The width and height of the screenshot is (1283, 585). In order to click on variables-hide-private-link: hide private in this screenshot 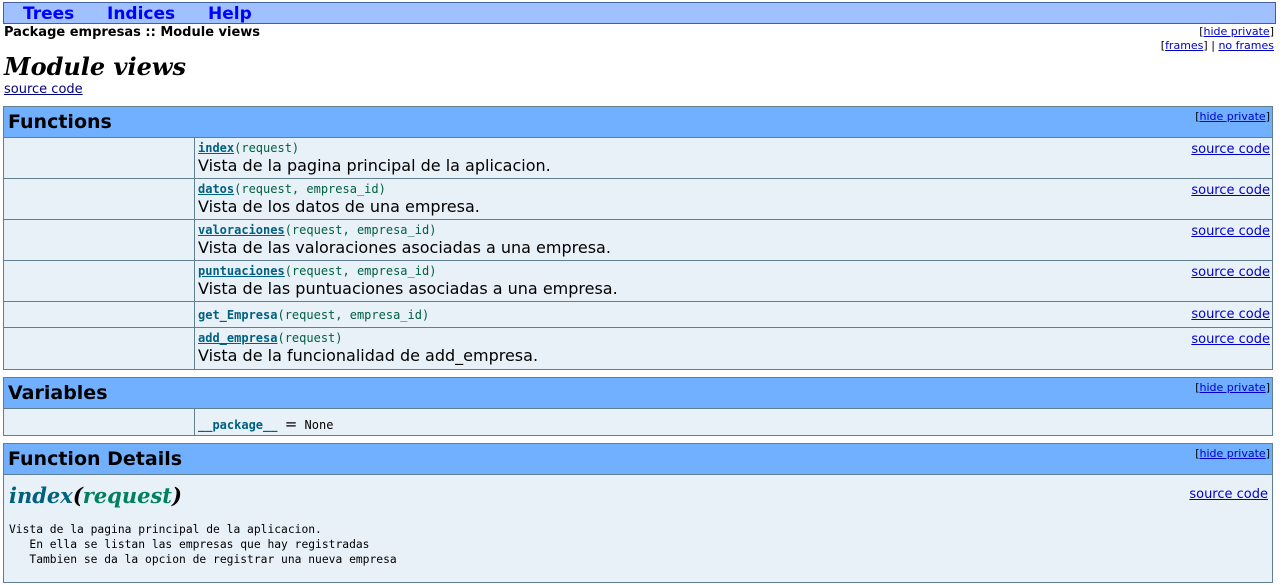, I will do `click(1233, 387)`.